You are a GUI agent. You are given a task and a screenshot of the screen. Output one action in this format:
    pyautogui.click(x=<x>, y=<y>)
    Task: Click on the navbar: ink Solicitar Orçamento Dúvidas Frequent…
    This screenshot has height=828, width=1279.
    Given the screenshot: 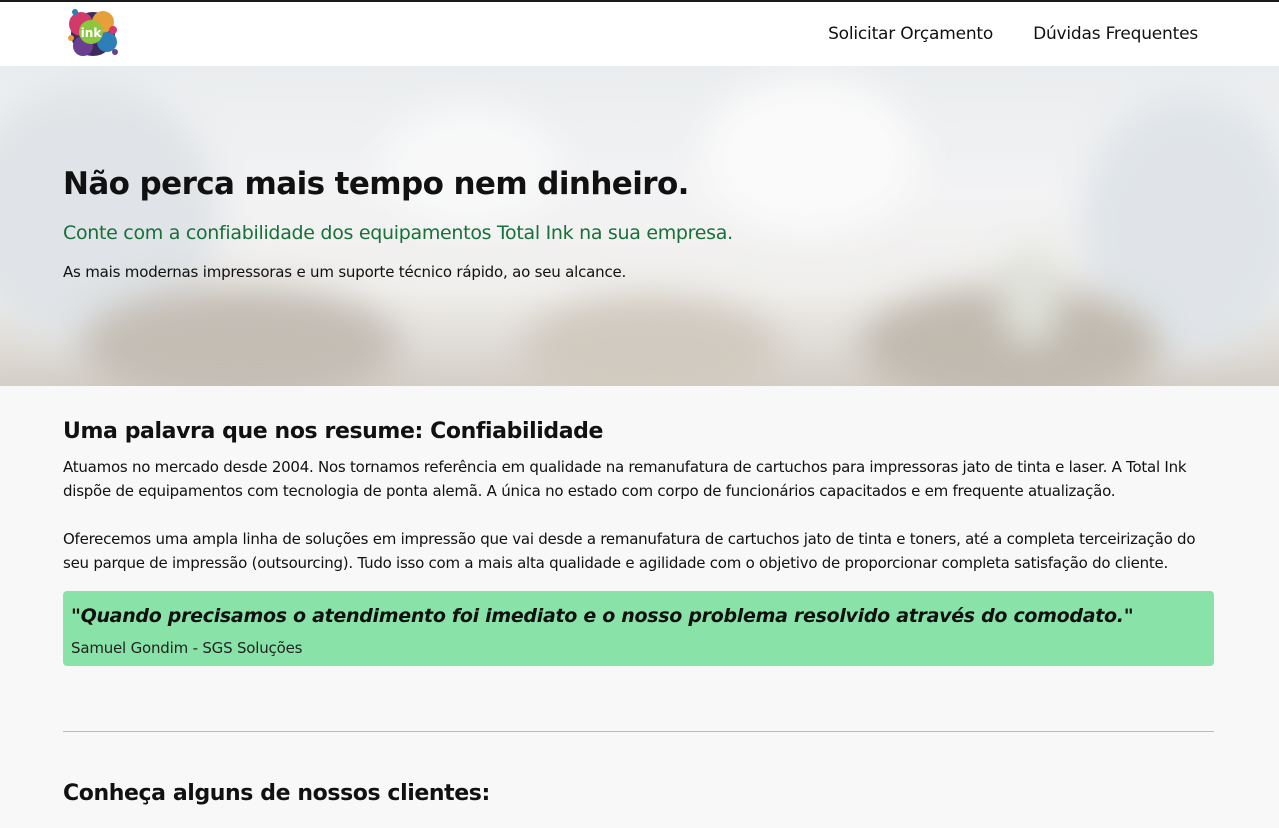 What is the action you would take?
    pyautogui.click(x=639, y=34)
    